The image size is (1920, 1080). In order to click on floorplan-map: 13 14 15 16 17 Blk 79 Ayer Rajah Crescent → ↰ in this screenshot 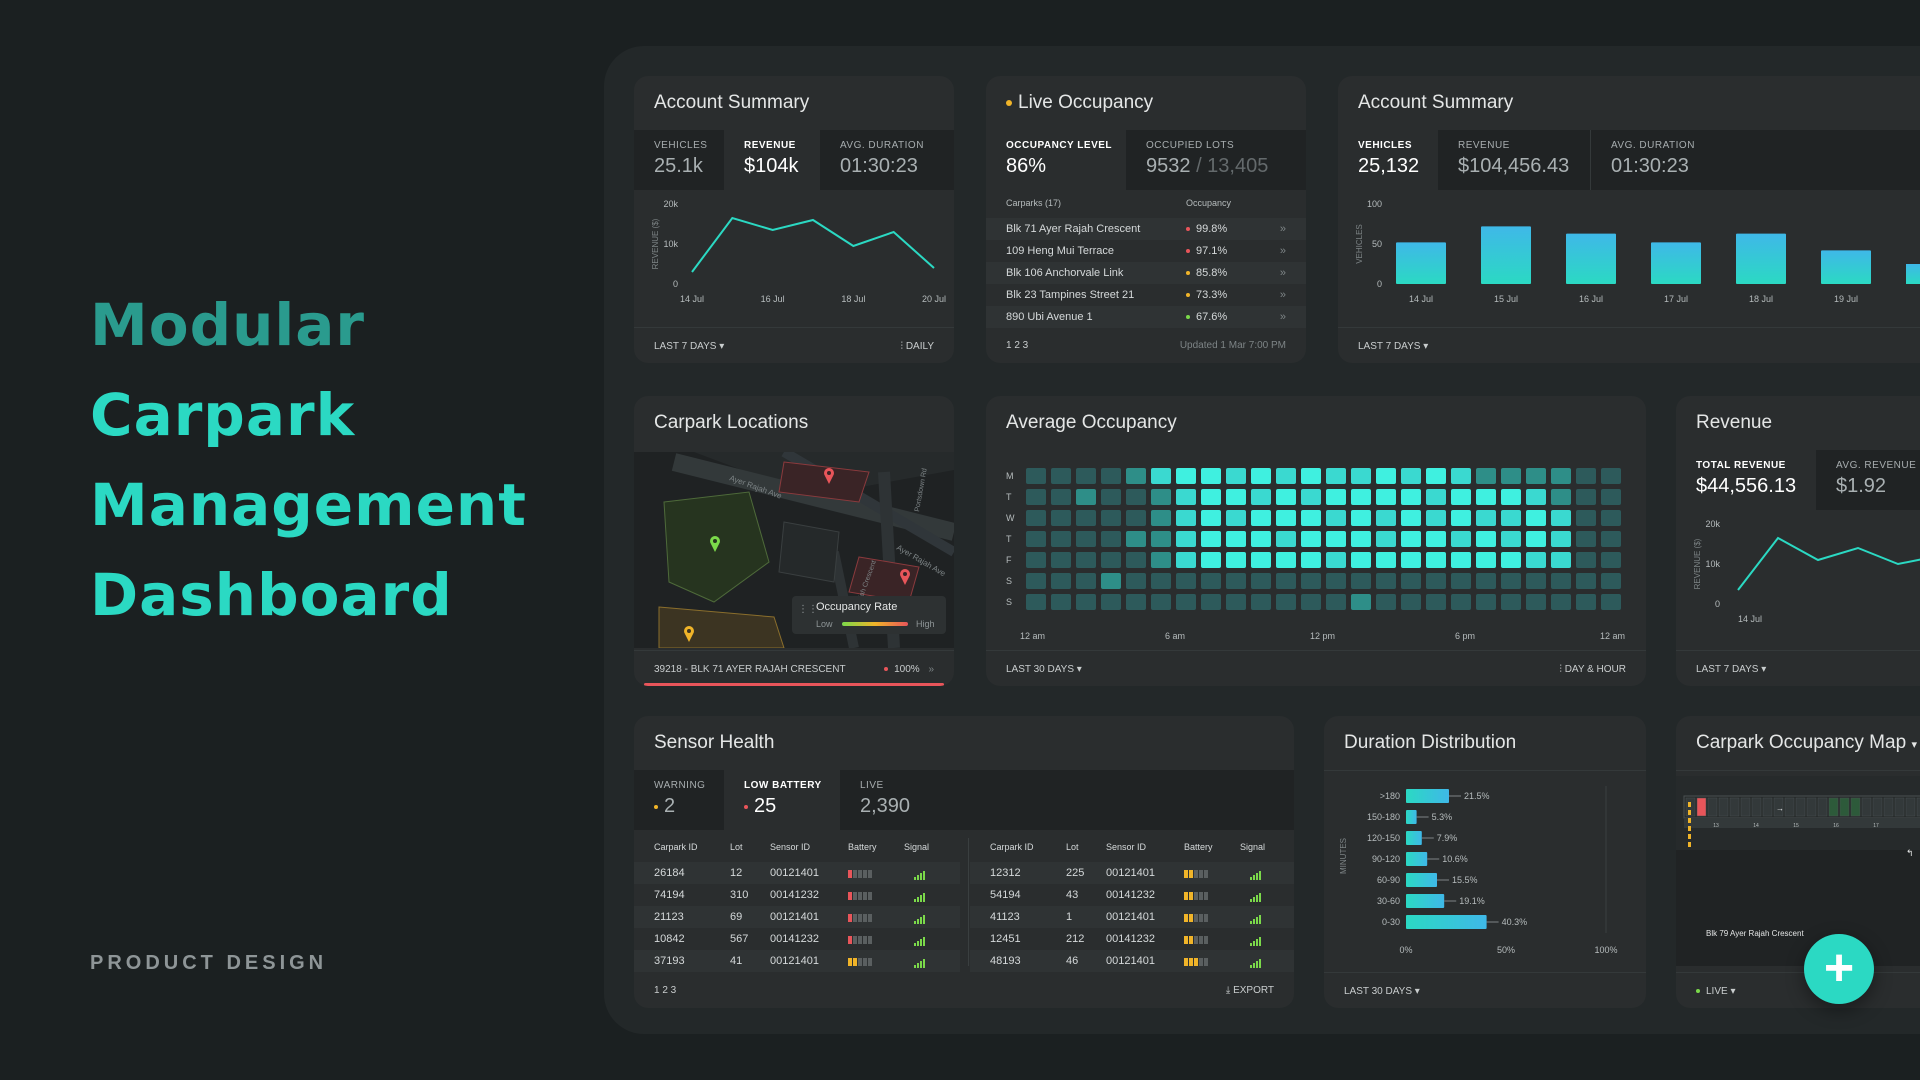, I will do `click(1798, 871)`.